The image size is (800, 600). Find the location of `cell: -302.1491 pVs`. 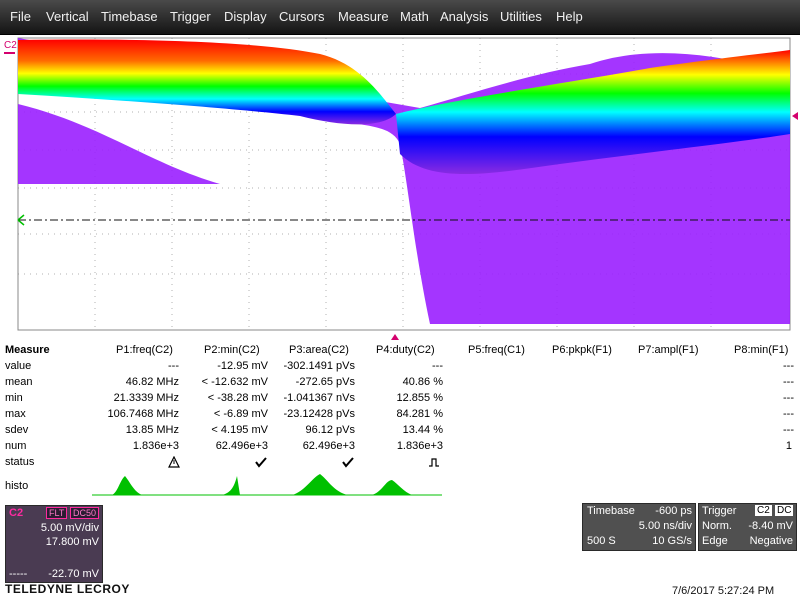

cell: -302.1491 pVs is located at coordinates (319, 366).